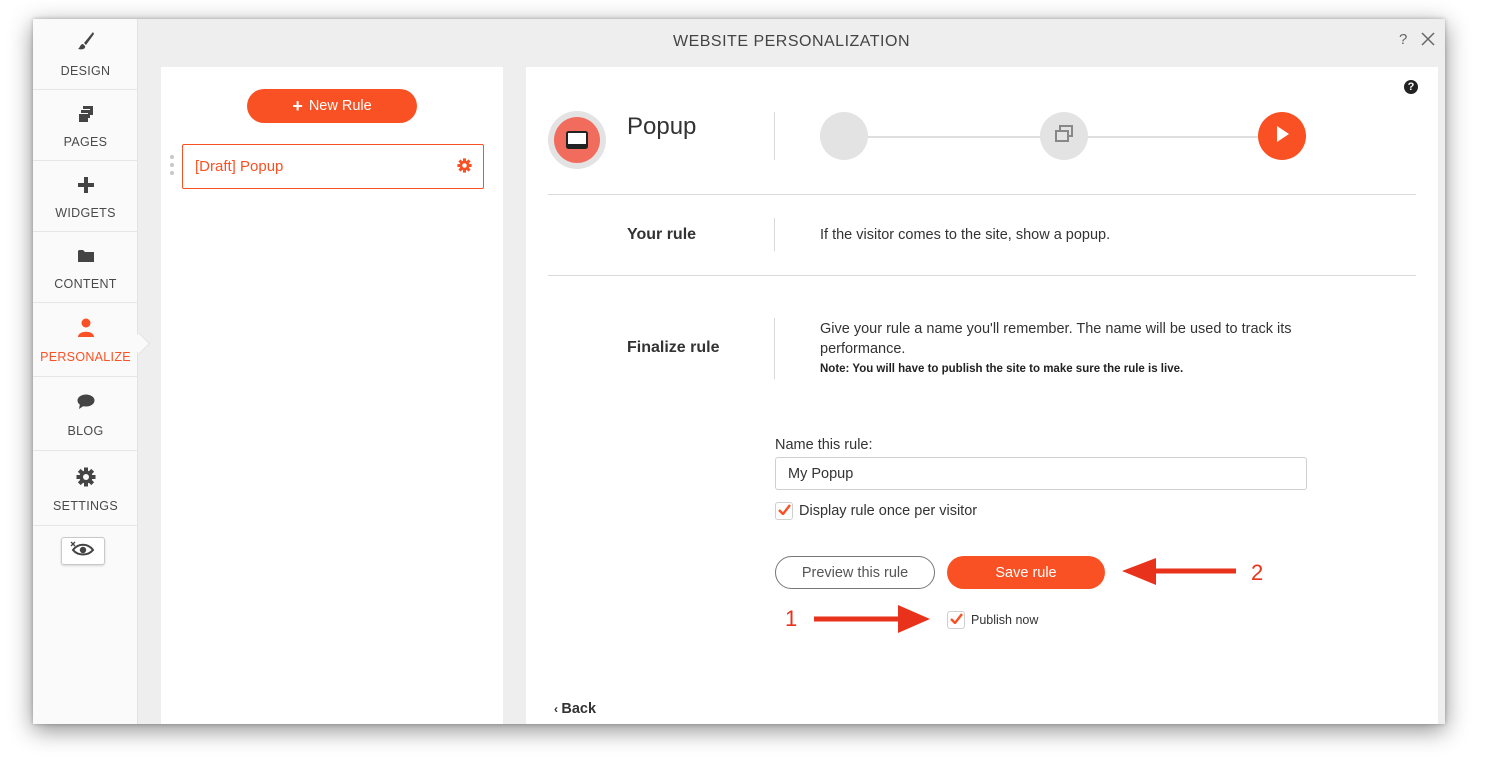 This screenshot has width=1500, height=774. What do you see at coordinates (1257, 572) in the screenshot?
I see `annotation-number-2: 2` at bounding box center [1257, 572].